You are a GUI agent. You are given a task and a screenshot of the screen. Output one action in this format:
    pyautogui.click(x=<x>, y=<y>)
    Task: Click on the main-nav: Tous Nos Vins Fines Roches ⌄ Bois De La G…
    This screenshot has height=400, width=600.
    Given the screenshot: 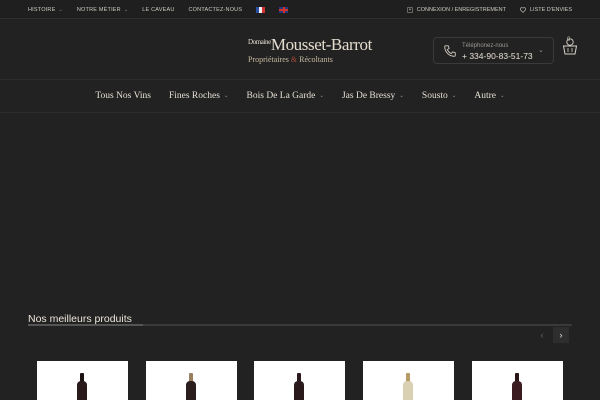 What is the action you would take?
    pyautogui.click(x=300, y=96)
    